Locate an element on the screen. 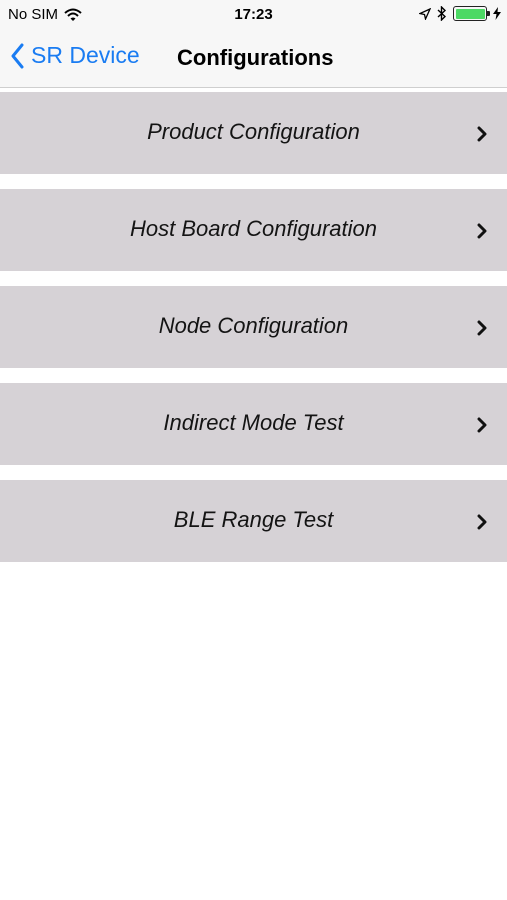  charging-icon is located at coordinates (497, 13).